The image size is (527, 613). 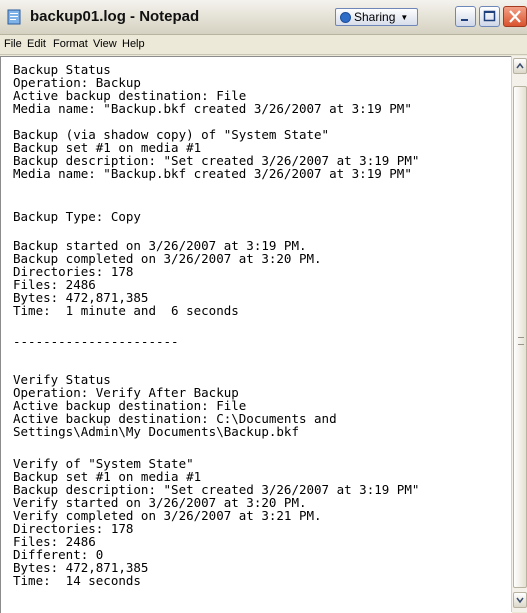 What do you see at coordinates (77, 216) in the screenshot?
I see `text-line: Backup Type: Copy` at bounding box center [77, 216].